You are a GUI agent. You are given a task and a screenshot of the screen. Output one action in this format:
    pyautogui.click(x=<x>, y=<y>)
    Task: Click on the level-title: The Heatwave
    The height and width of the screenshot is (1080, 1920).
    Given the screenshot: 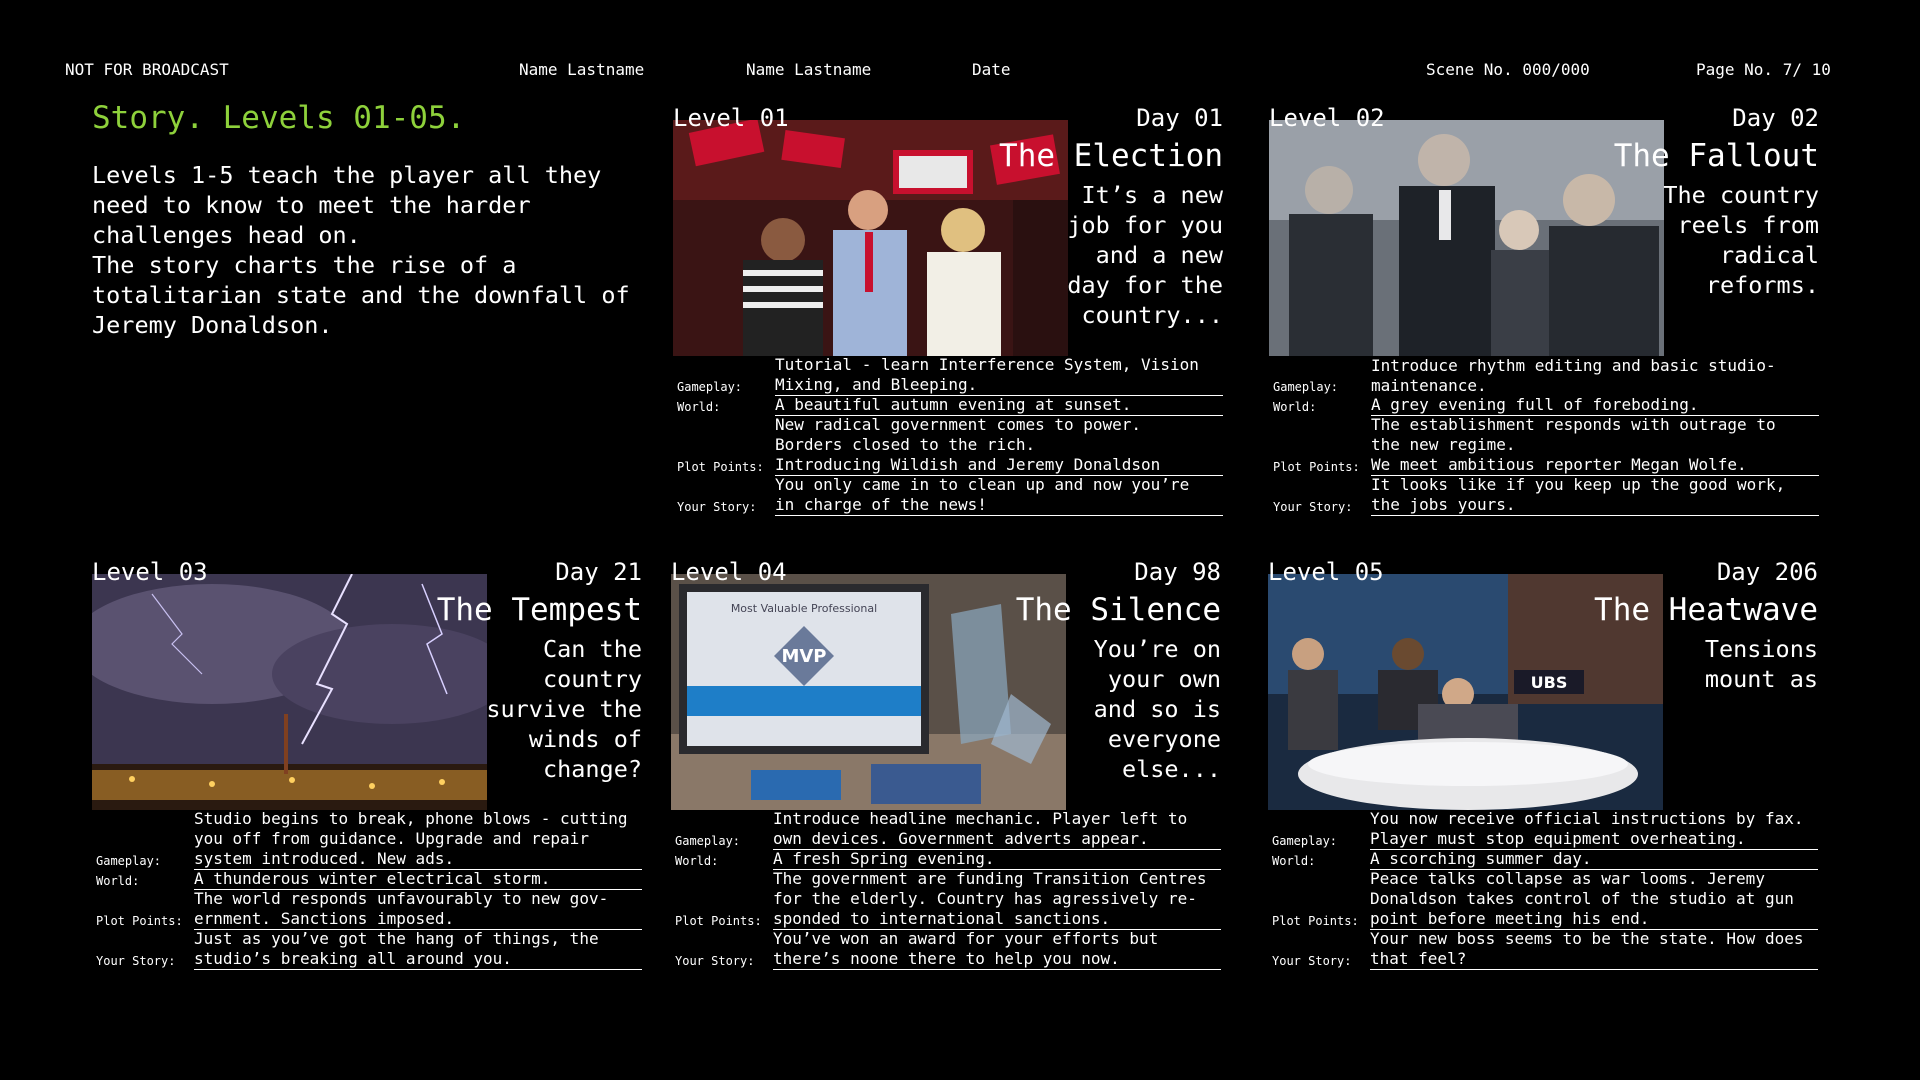 What is the action you would take?
    pyautogui.click(x=1706, y=610)
    